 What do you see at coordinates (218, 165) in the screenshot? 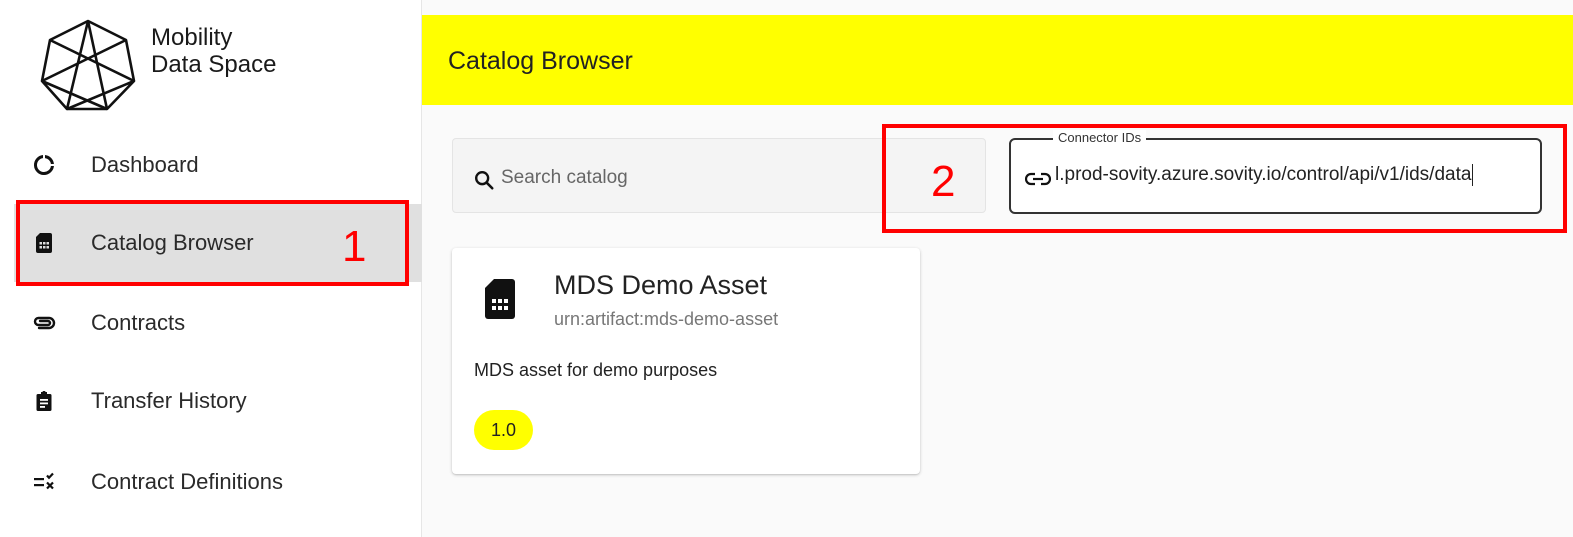
I see `sidebar-item-dashboard: Dashboard` at bounding box center [218, 165].